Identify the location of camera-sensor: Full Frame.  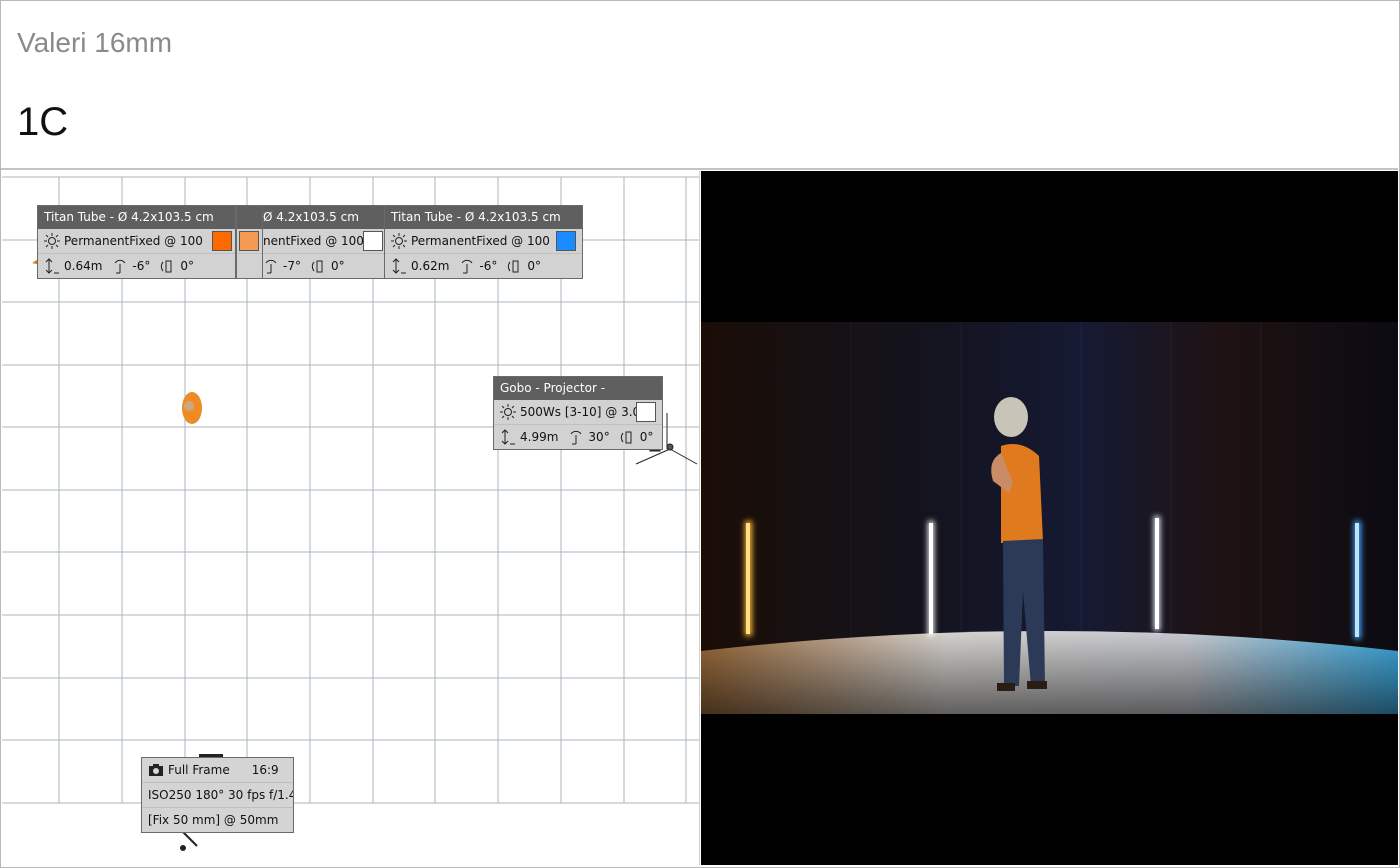
(199, 770).